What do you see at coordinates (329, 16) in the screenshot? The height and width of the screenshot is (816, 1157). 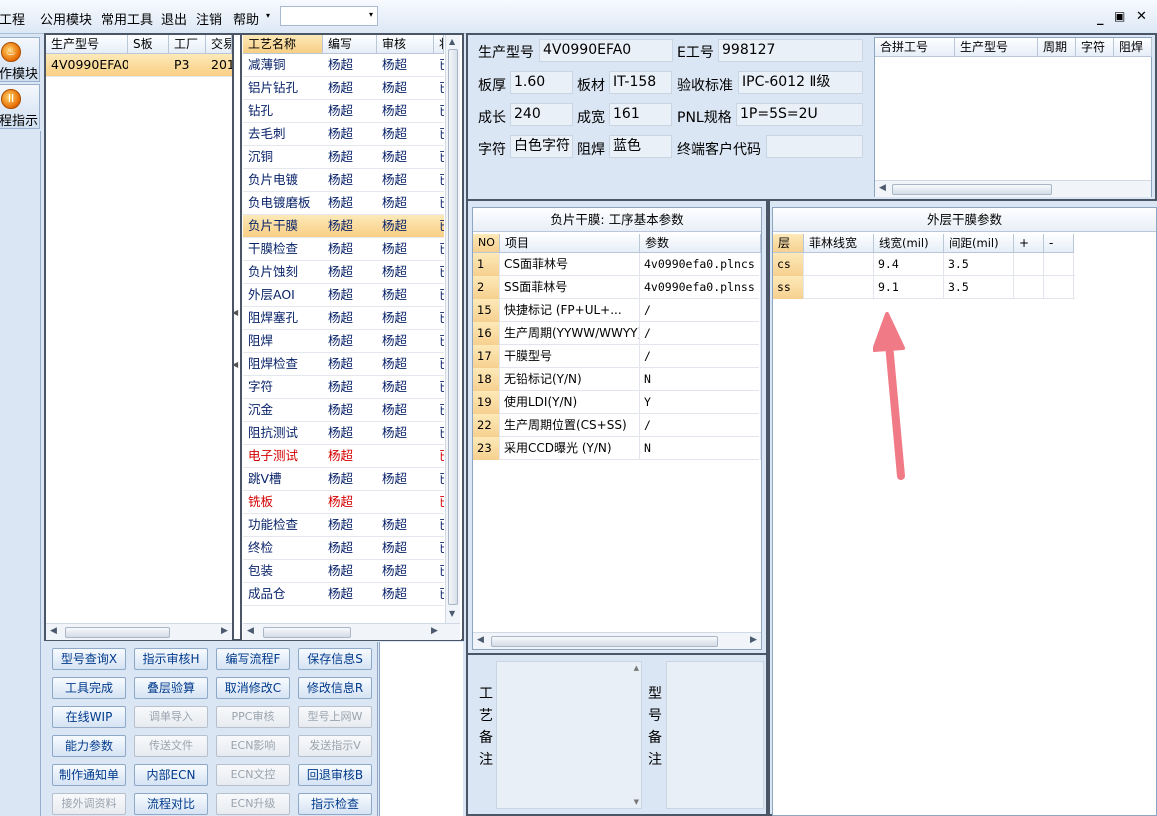 I see `menu-combo-box: ▾` at bounding box center [329, 16].